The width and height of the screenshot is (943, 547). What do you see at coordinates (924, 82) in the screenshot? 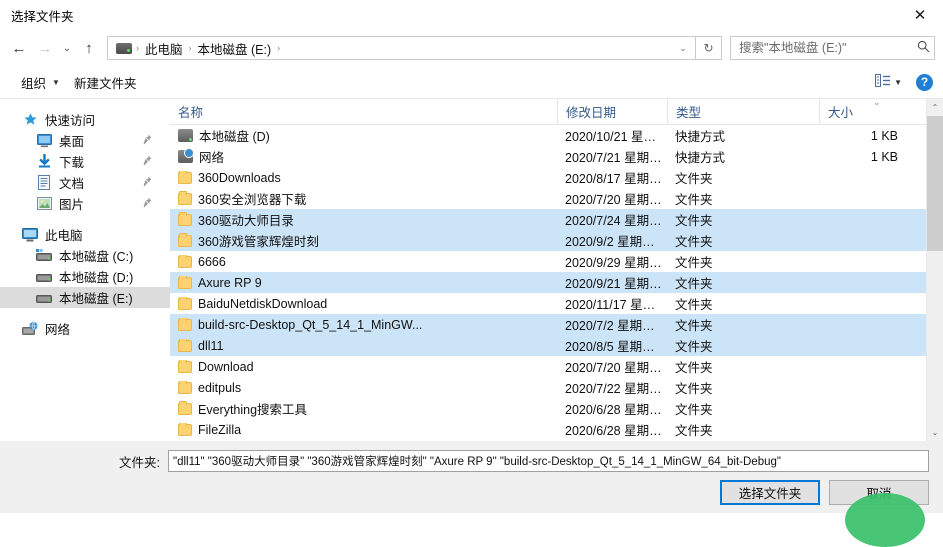
I see `help-button: ?` at bounding box center [924, 82].